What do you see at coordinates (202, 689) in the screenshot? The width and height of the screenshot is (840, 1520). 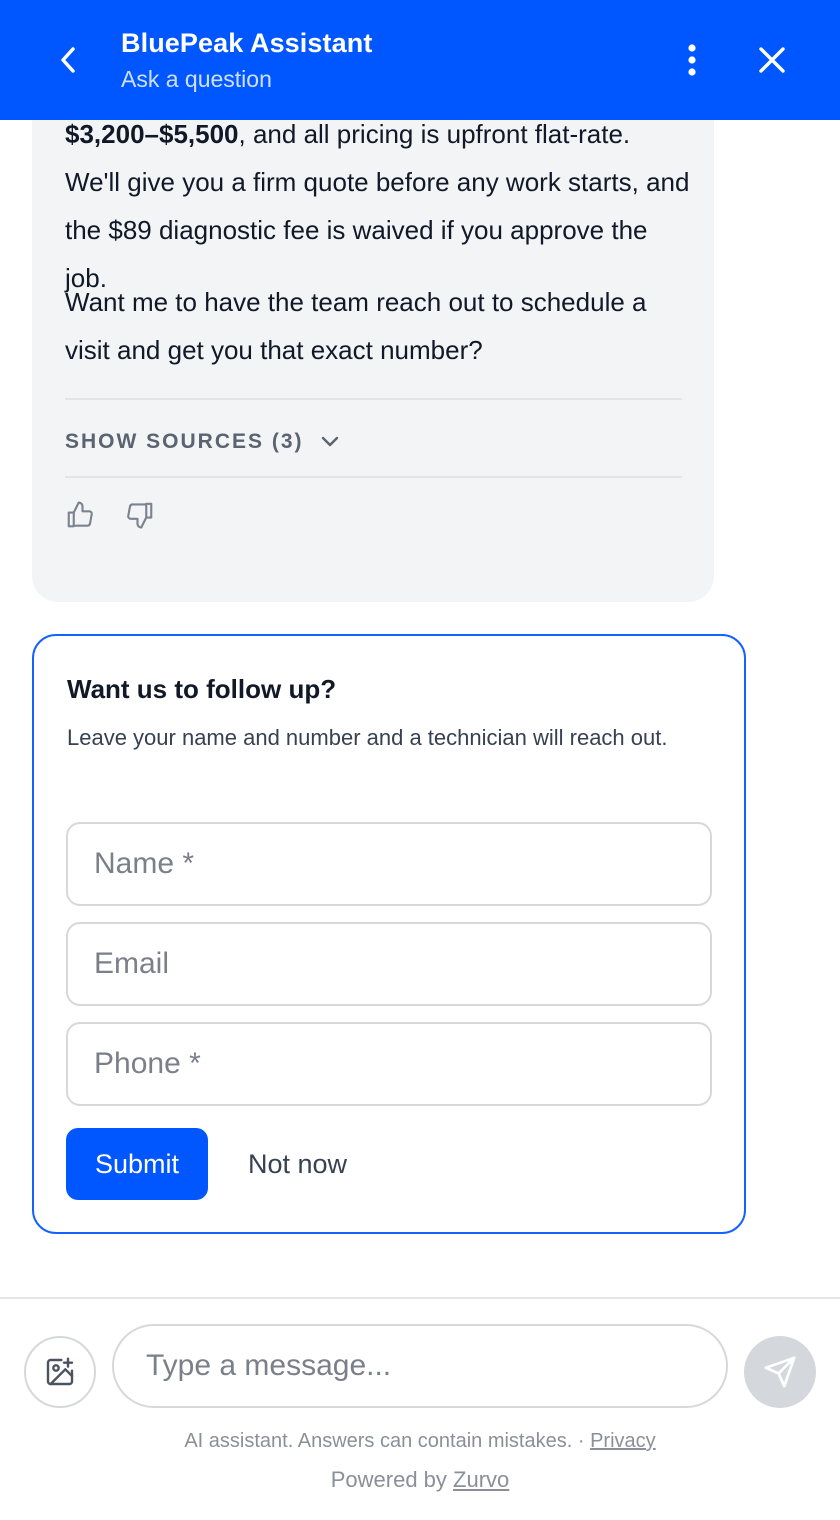 I see `follow-up-title: Want us to follow up?` at bounding box center [202, 689].